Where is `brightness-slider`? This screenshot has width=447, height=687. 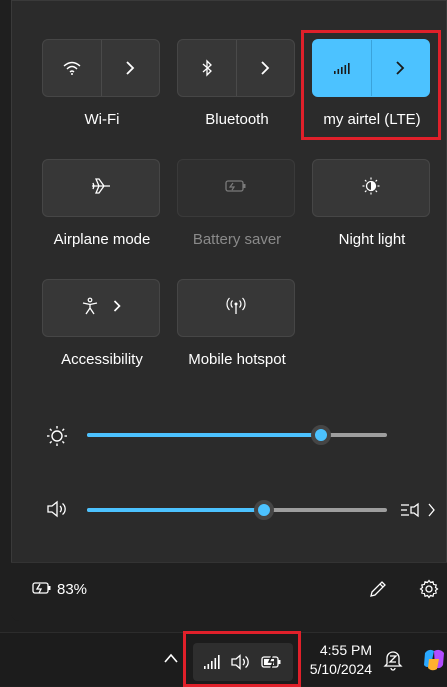 brightness-slider is located at coordinates (237, 435).